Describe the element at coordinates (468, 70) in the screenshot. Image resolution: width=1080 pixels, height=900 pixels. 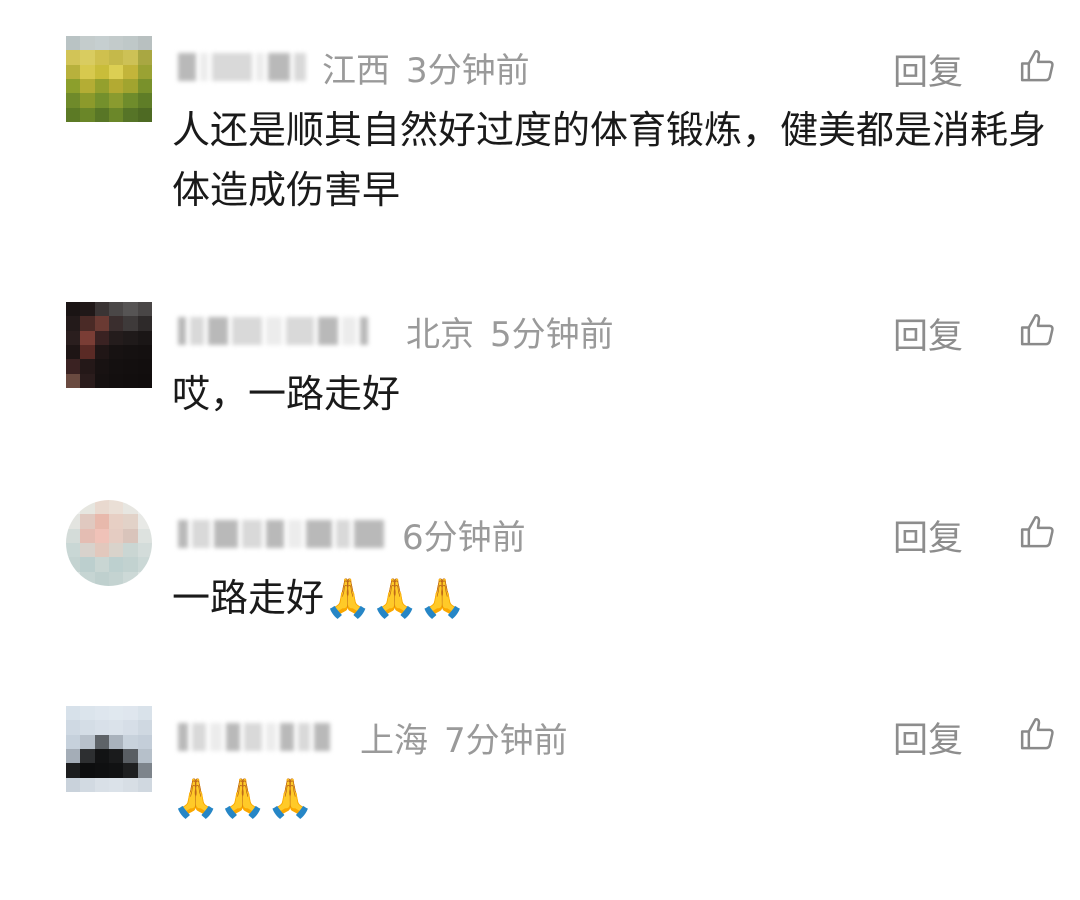
I see `time-label: 3分钟前` at that location.